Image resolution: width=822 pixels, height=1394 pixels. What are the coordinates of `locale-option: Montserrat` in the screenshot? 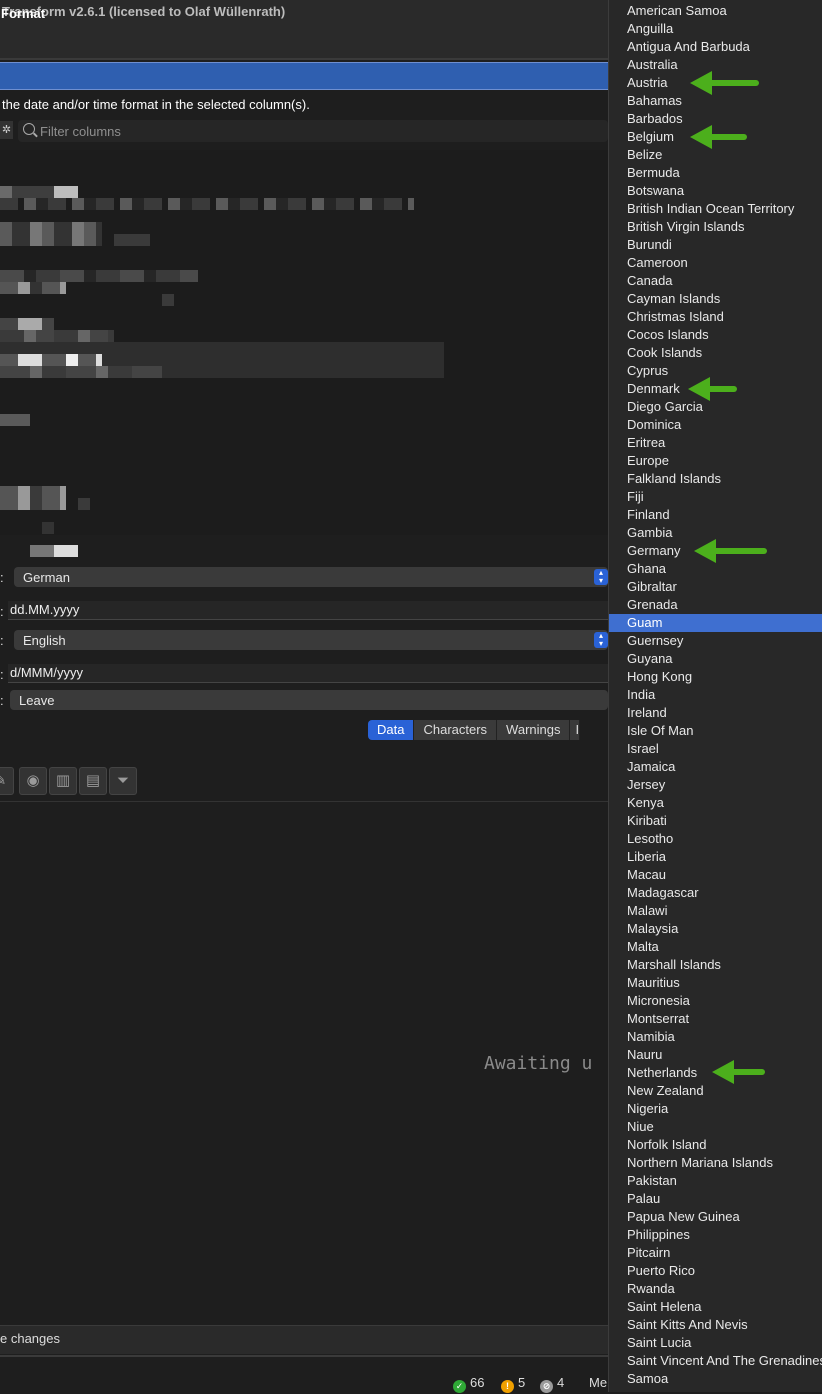 It's located at (715, 1019).